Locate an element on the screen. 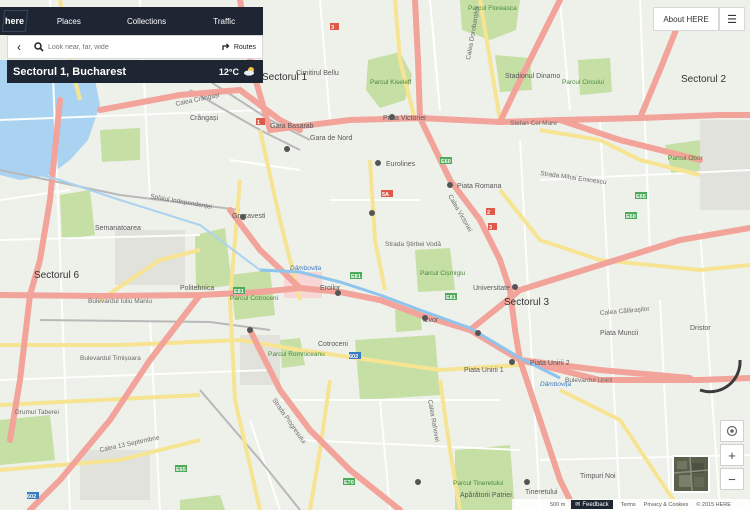  tab-traffic: Traffic is located at coordinates (224, 21).